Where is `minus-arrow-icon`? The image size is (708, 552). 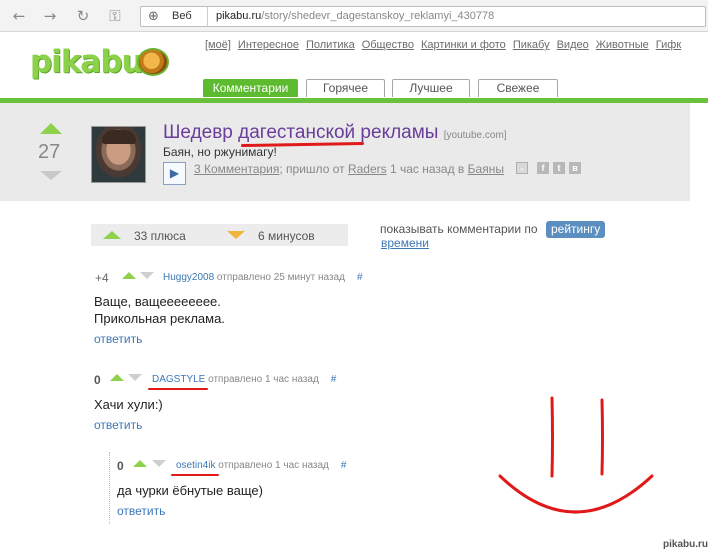 minus-arrow-icon is located at coordinates (236, 235).